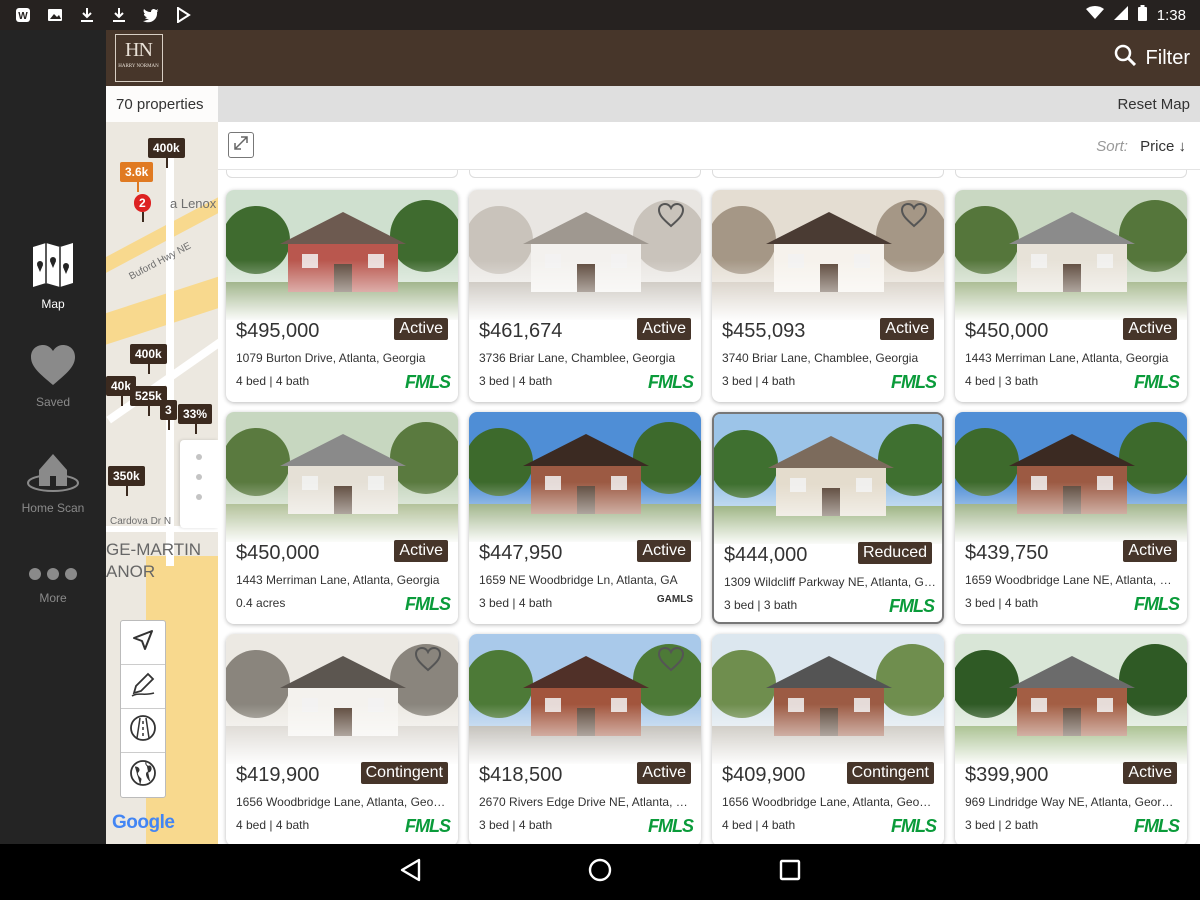 The image size is (1200, 900). I want to click on twitter-icon, so click(151, 15).